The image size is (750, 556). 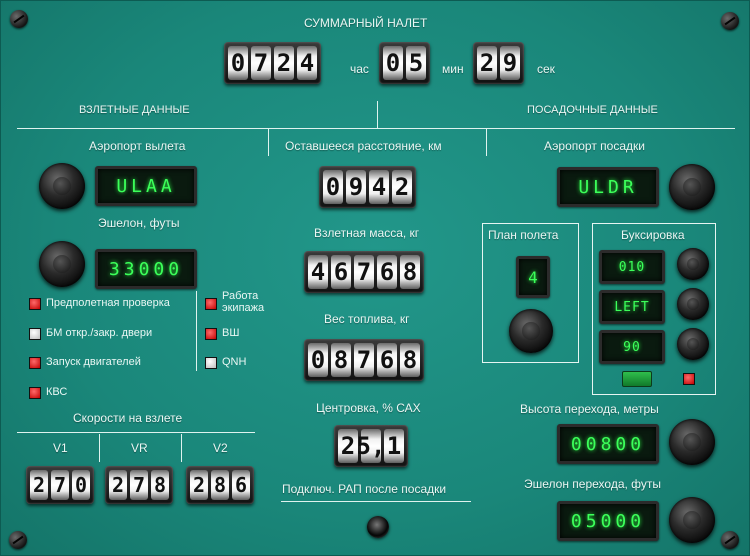 What do you see at coordinates (137, 146) in the screenshot?
I see `departure-airport-label: Аэропорт вылета` at bounding box center [137, 146].